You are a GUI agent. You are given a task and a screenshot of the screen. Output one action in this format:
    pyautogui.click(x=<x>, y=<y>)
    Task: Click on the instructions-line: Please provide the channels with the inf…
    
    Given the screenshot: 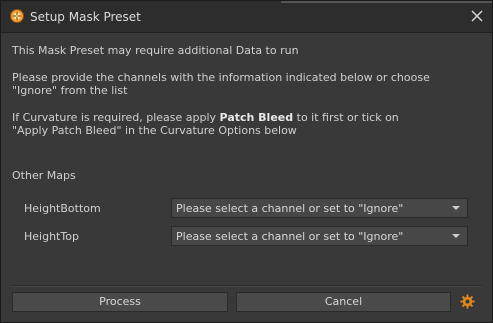 What is the action you would take?
    pyautogui.click(x=221, y=77)
    